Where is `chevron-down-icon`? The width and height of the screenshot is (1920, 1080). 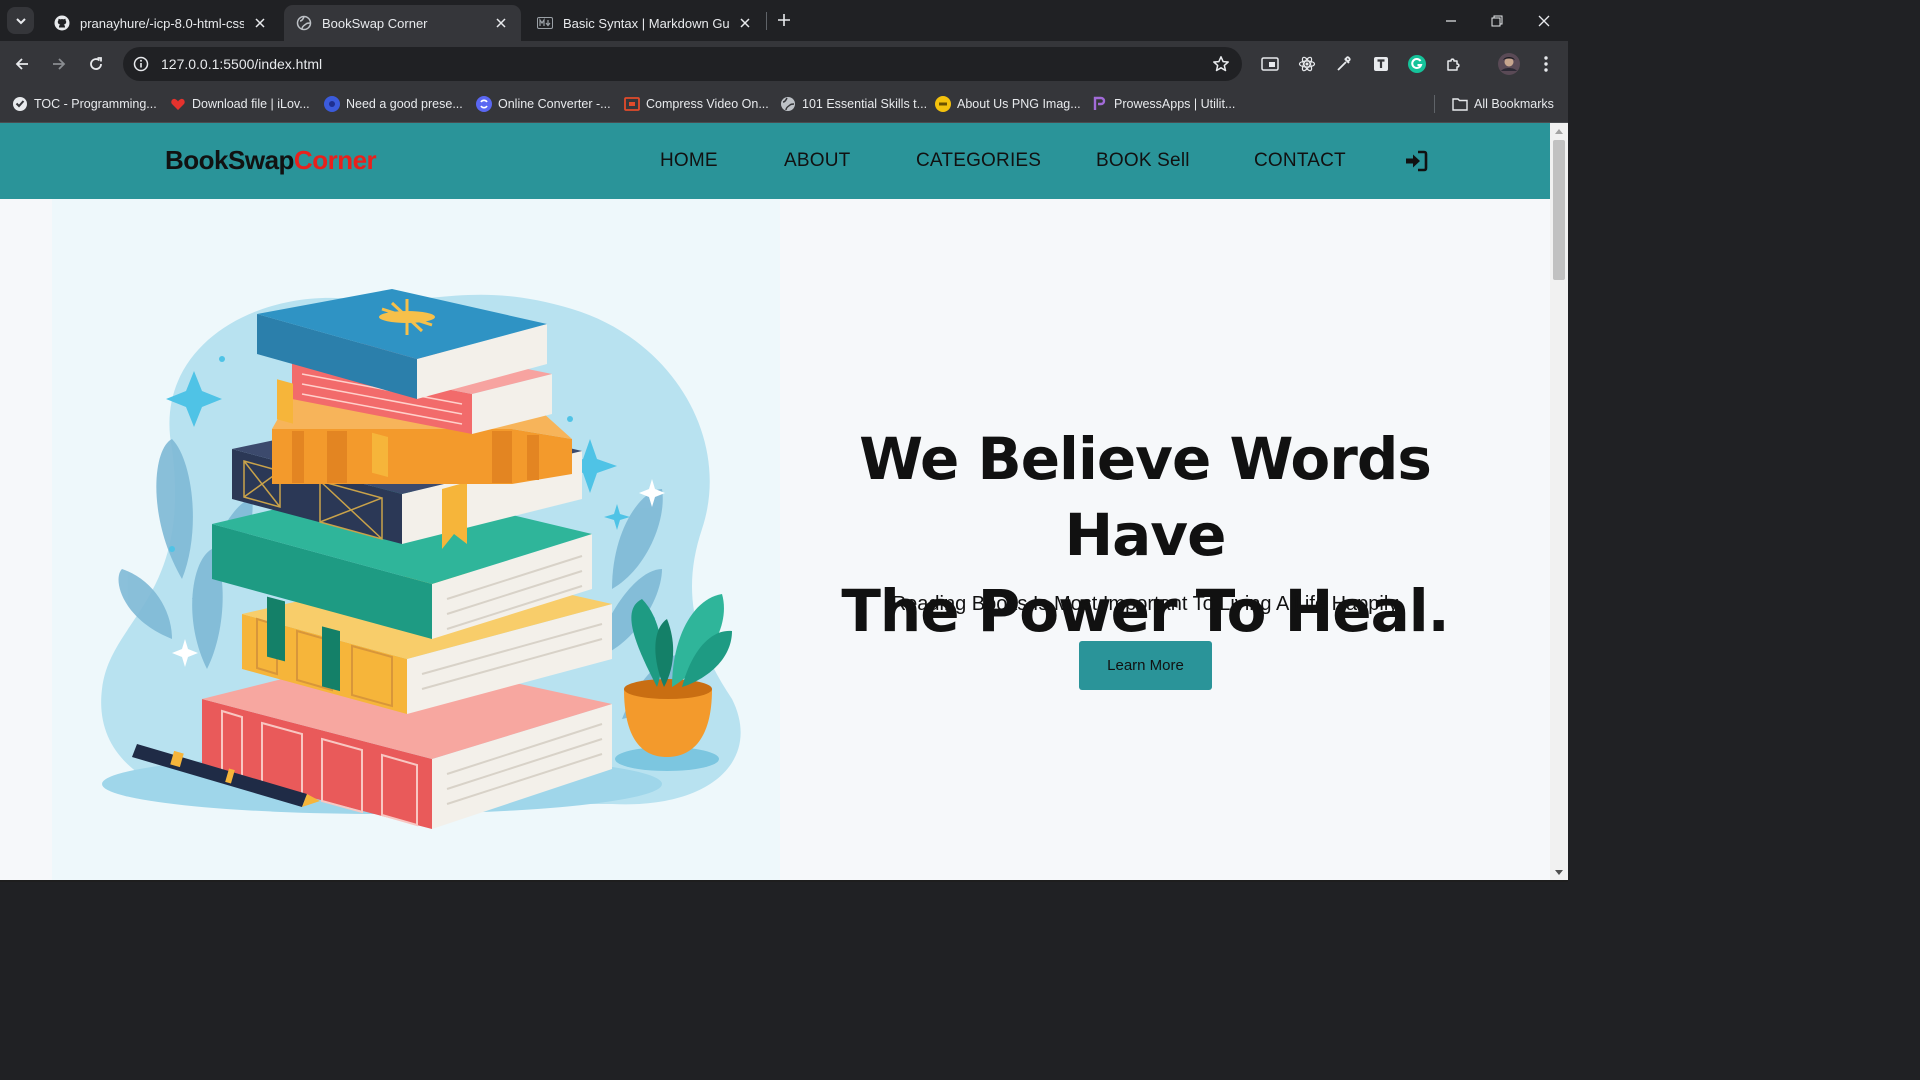
chevron-down-icon is located at coordinates (20, 20).